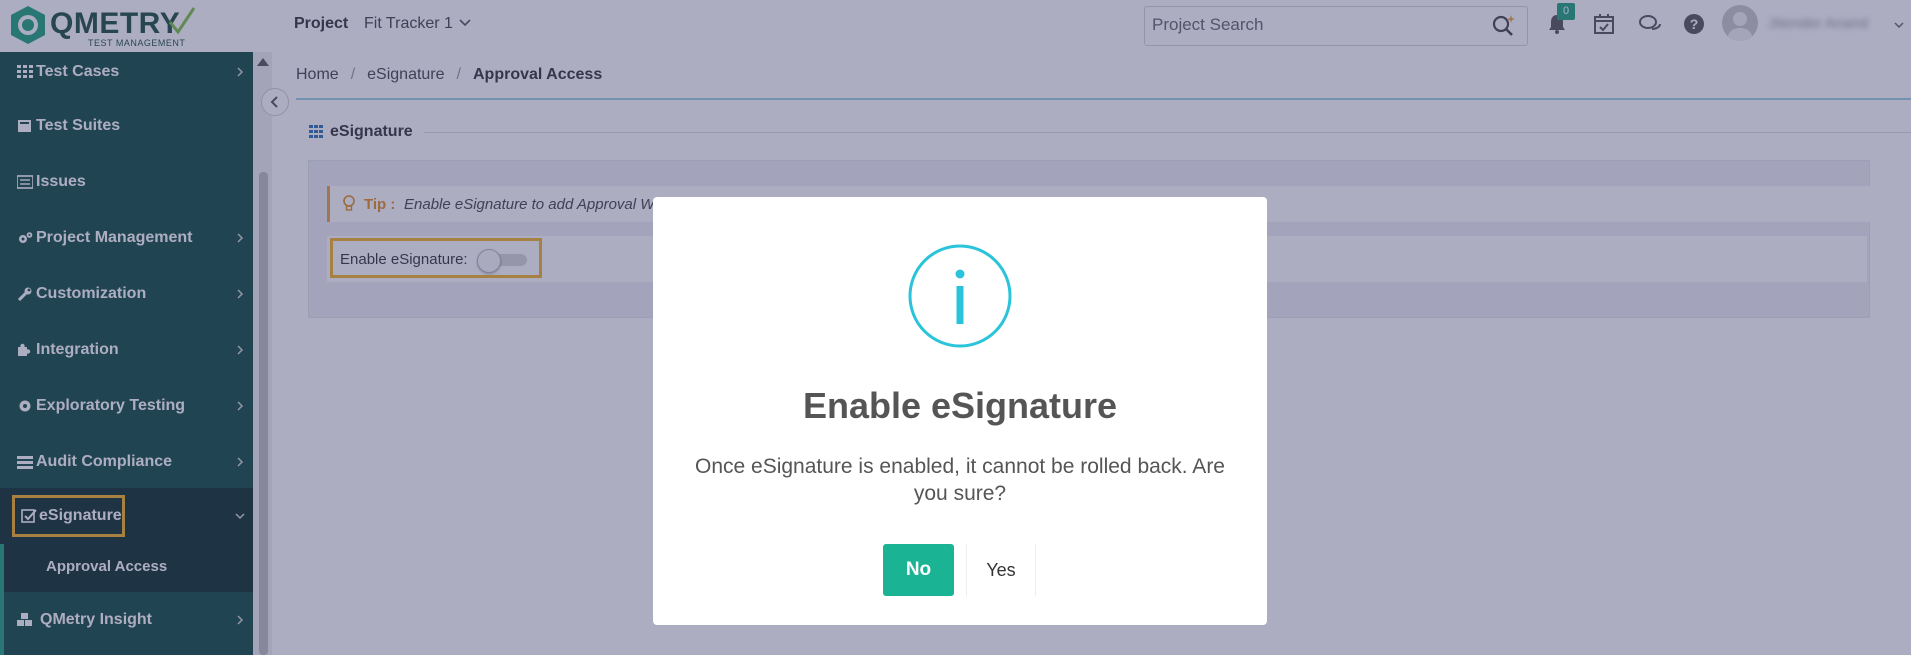 The height and width of the screenshot is (655, 1911). Describe the element at coordinates (960, 296) in the screenshot. I see `info-icon` at that location.